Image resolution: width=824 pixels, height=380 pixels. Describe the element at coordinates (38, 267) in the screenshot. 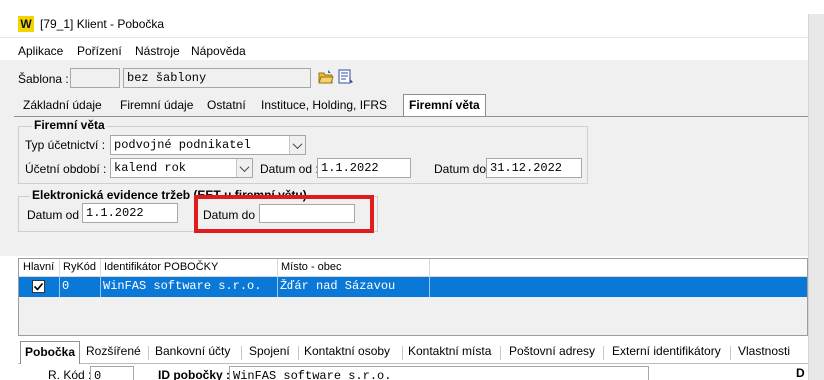

I see `col-hlavni: Hlavní` at that location.